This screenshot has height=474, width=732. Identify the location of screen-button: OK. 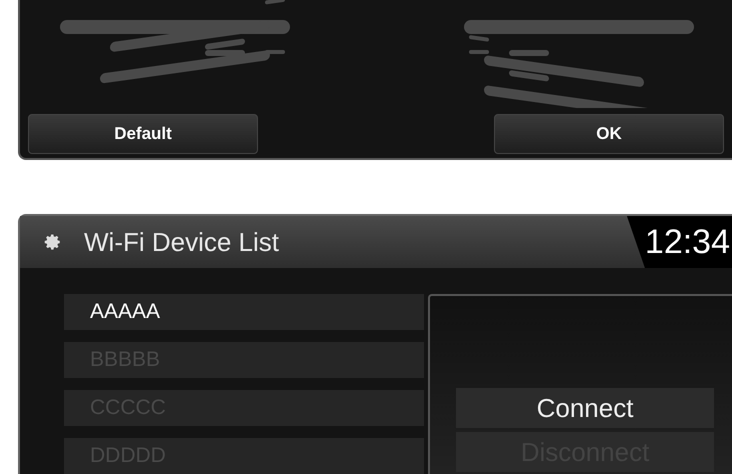
(609, 134).